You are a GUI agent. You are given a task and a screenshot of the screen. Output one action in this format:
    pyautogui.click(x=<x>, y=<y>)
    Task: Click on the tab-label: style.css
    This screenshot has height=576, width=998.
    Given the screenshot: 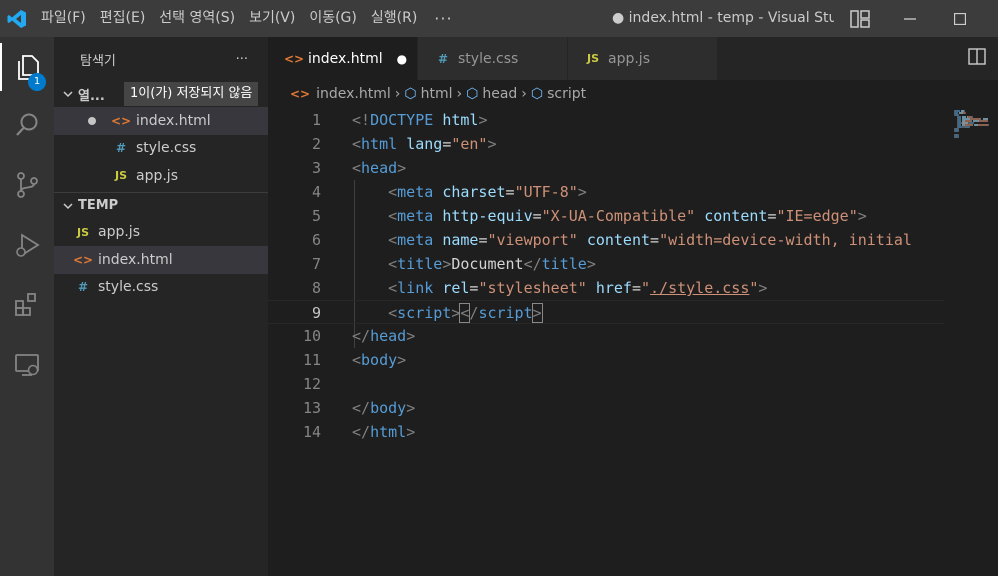 What is the action you would take?
    pyautogui.click(x=488, y=58)
    